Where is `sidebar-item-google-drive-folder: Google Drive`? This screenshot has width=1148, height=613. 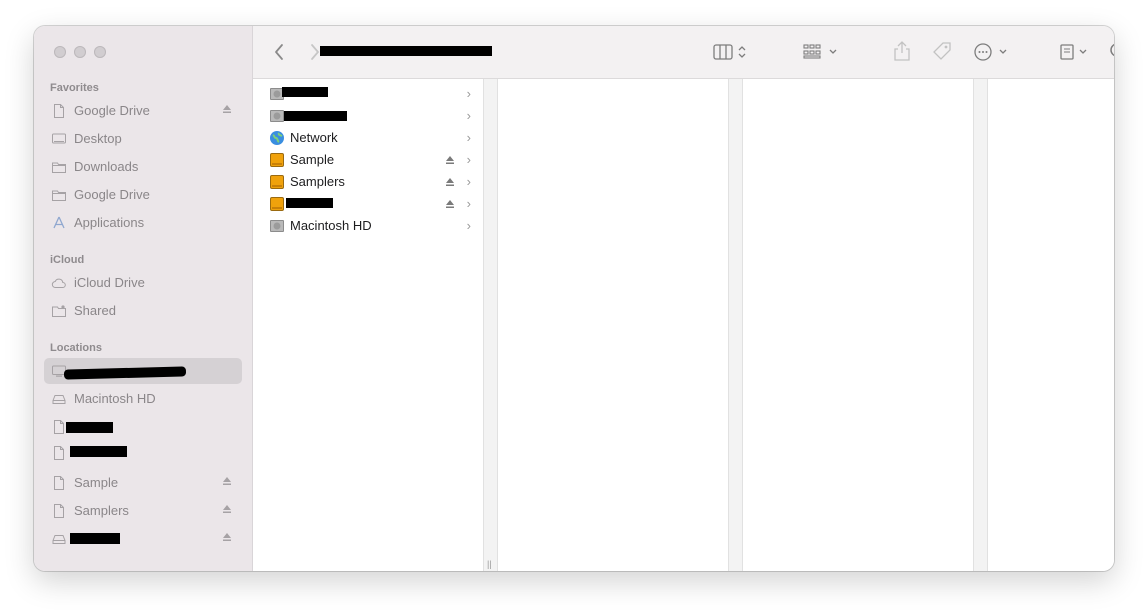 sidebar-item-google-drive-folder: Google Drive is located at coordinates (143, 195).